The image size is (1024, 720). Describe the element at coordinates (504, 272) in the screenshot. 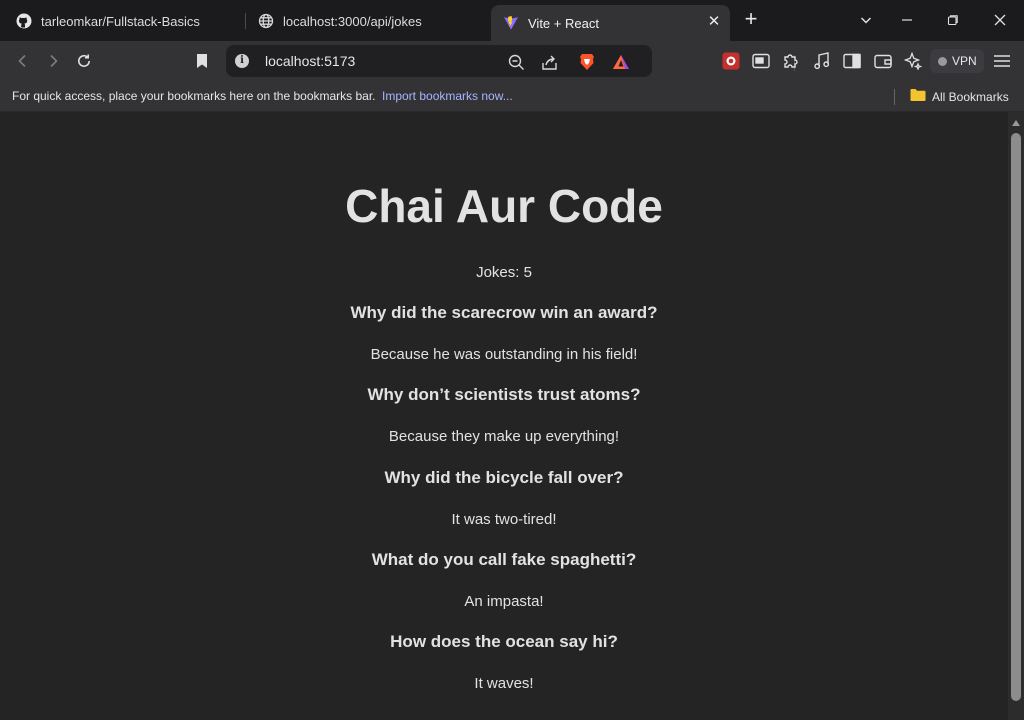

I see `jokes-count: Jokes: 5` at that location.